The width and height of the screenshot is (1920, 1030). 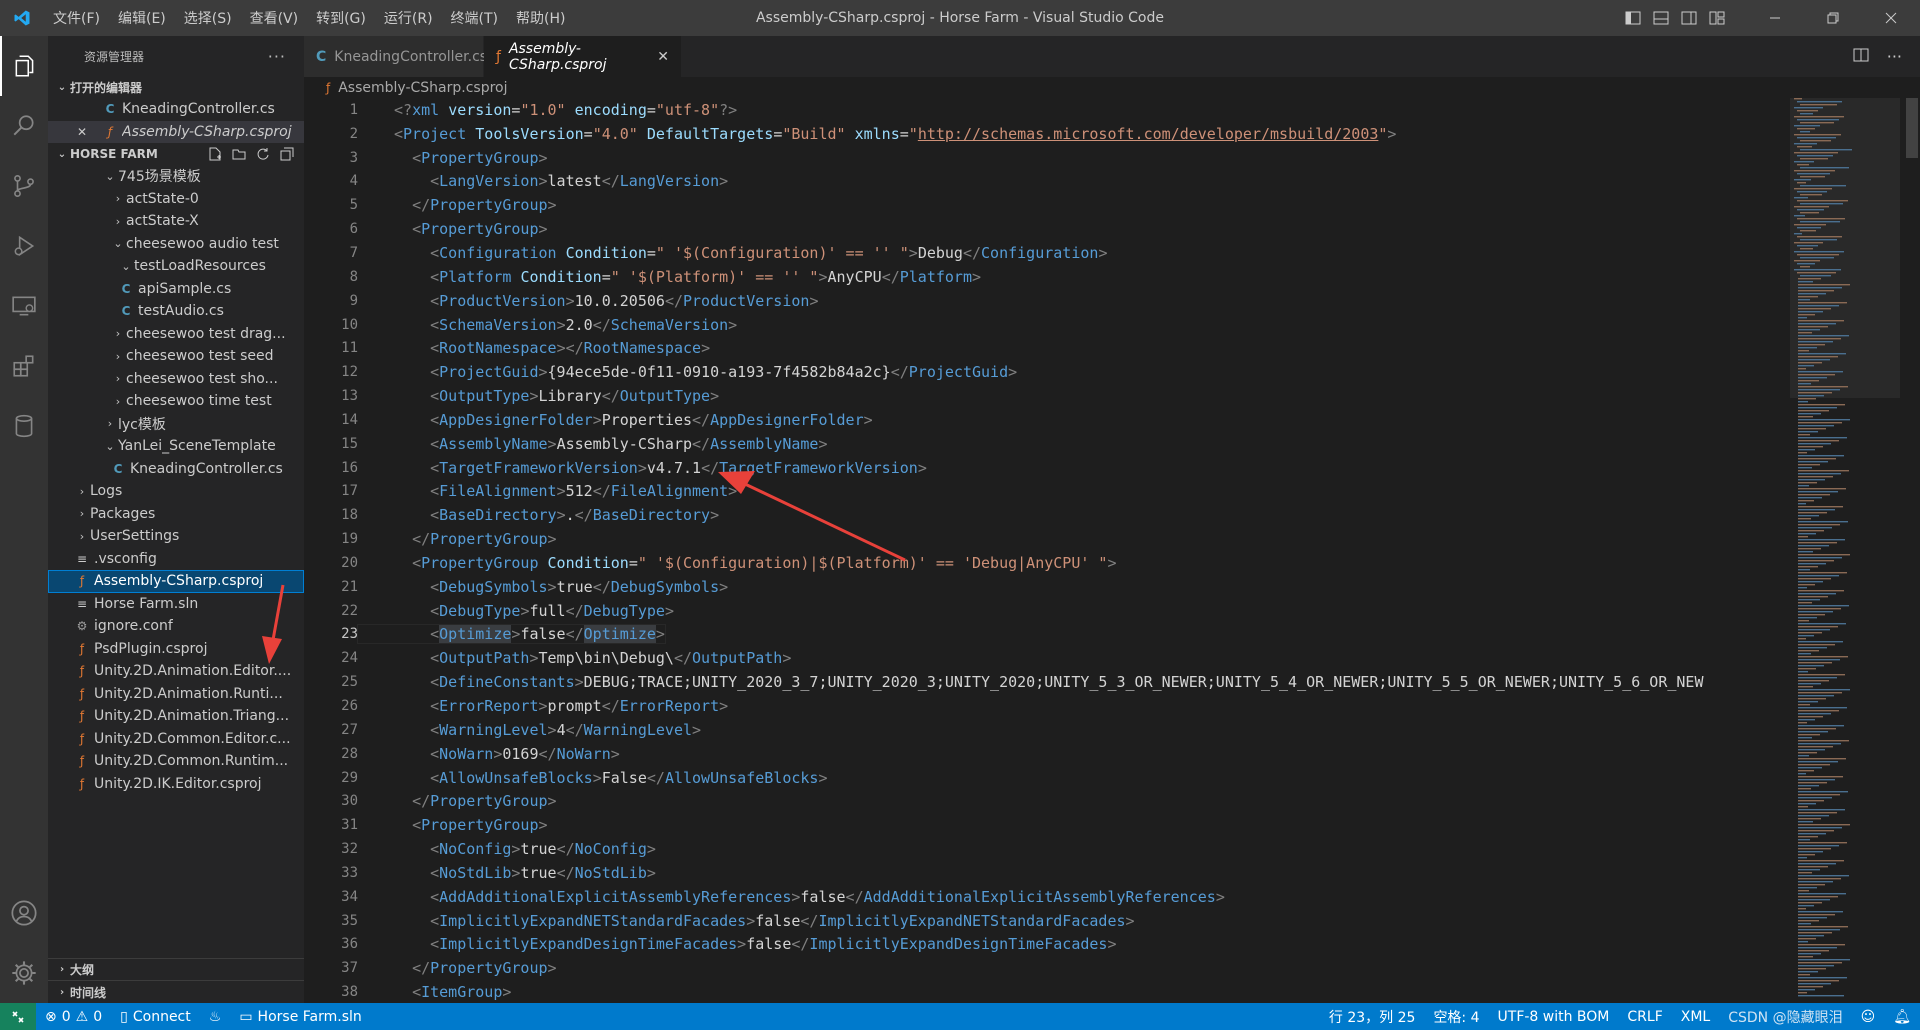 What do you see at coordinates (176, 970) in the screenshot?
I see `outline-header: › 大纲` at bounding box center [176, 970].